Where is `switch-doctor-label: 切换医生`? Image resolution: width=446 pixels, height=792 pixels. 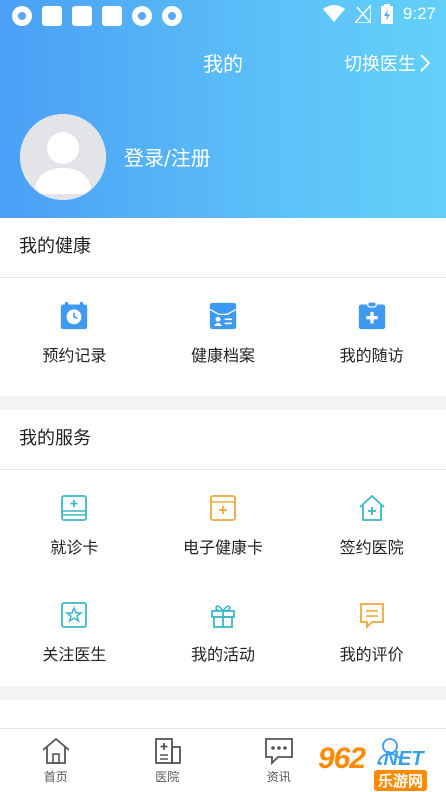 switch-doctor-label: 切换医生 is located at coordinates (380, 64).